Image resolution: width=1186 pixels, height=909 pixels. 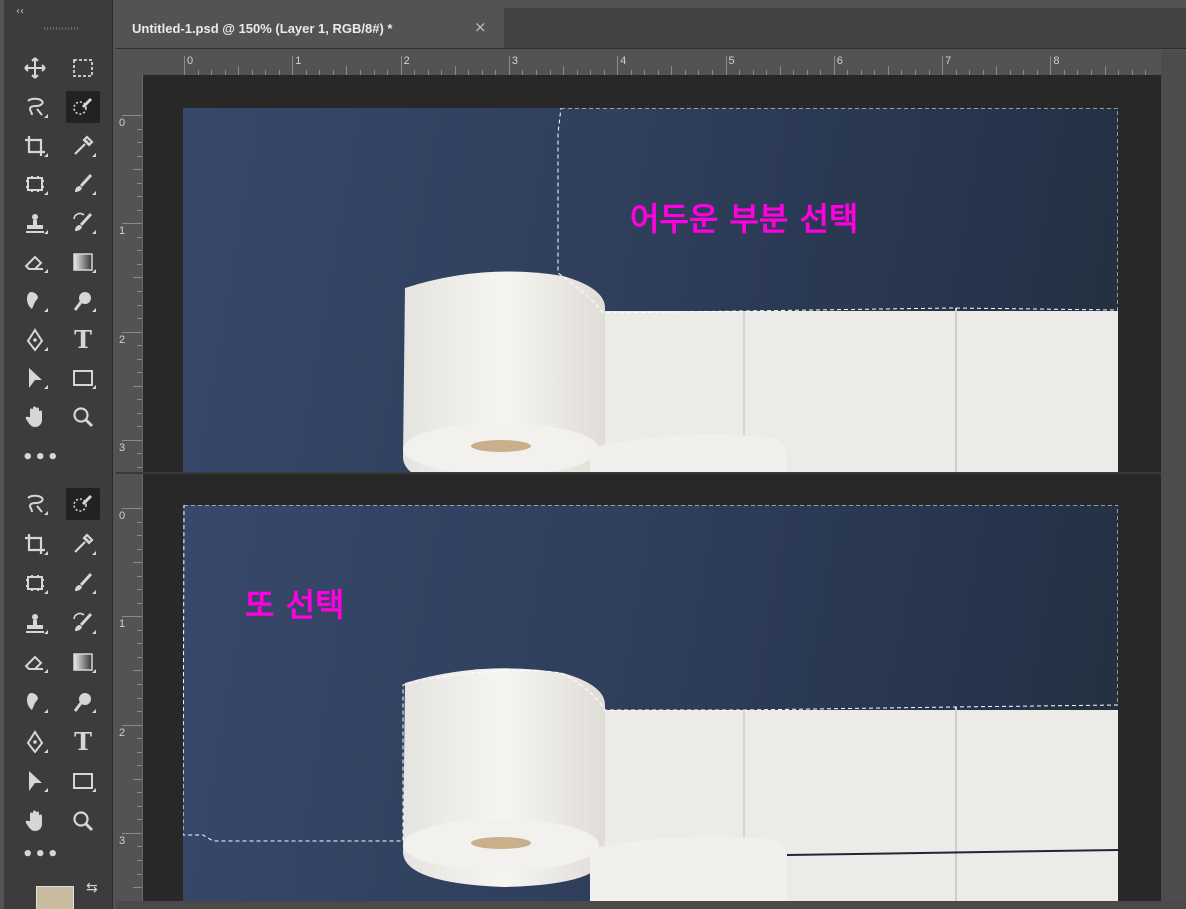 I want to click on marquee-tool-button, so click(x=83, y=68).